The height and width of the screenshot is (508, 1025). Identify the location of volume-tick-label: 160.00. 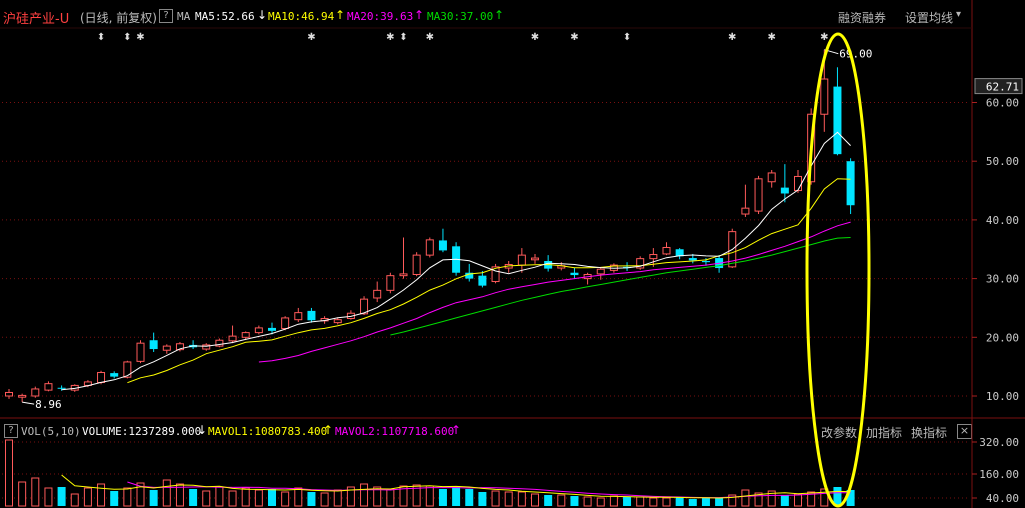
(999, 474).